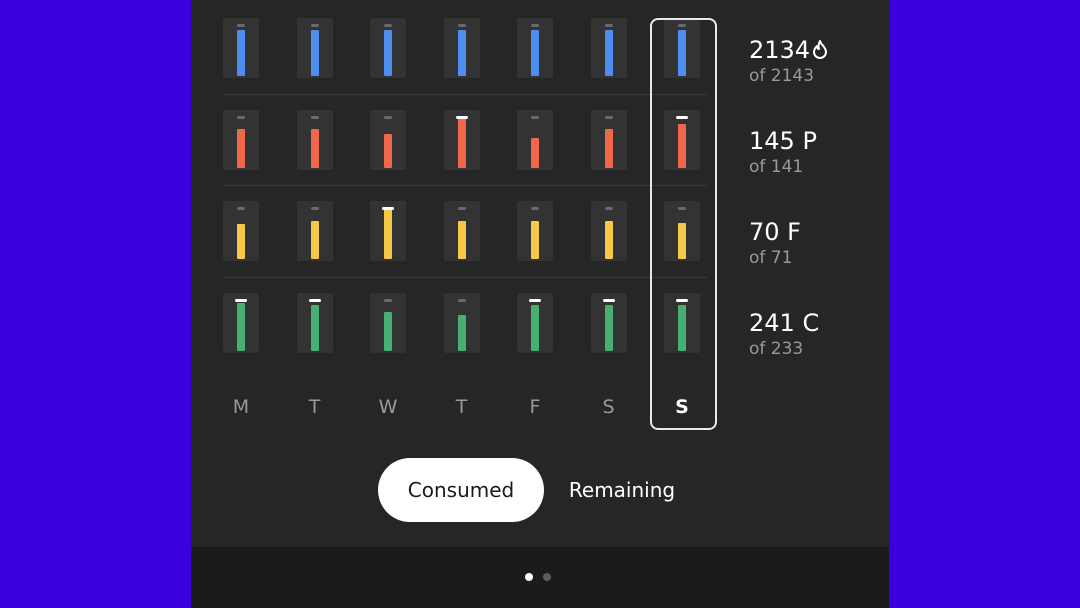  I want to click on calories-goal: of 2143, so click(782, 76).